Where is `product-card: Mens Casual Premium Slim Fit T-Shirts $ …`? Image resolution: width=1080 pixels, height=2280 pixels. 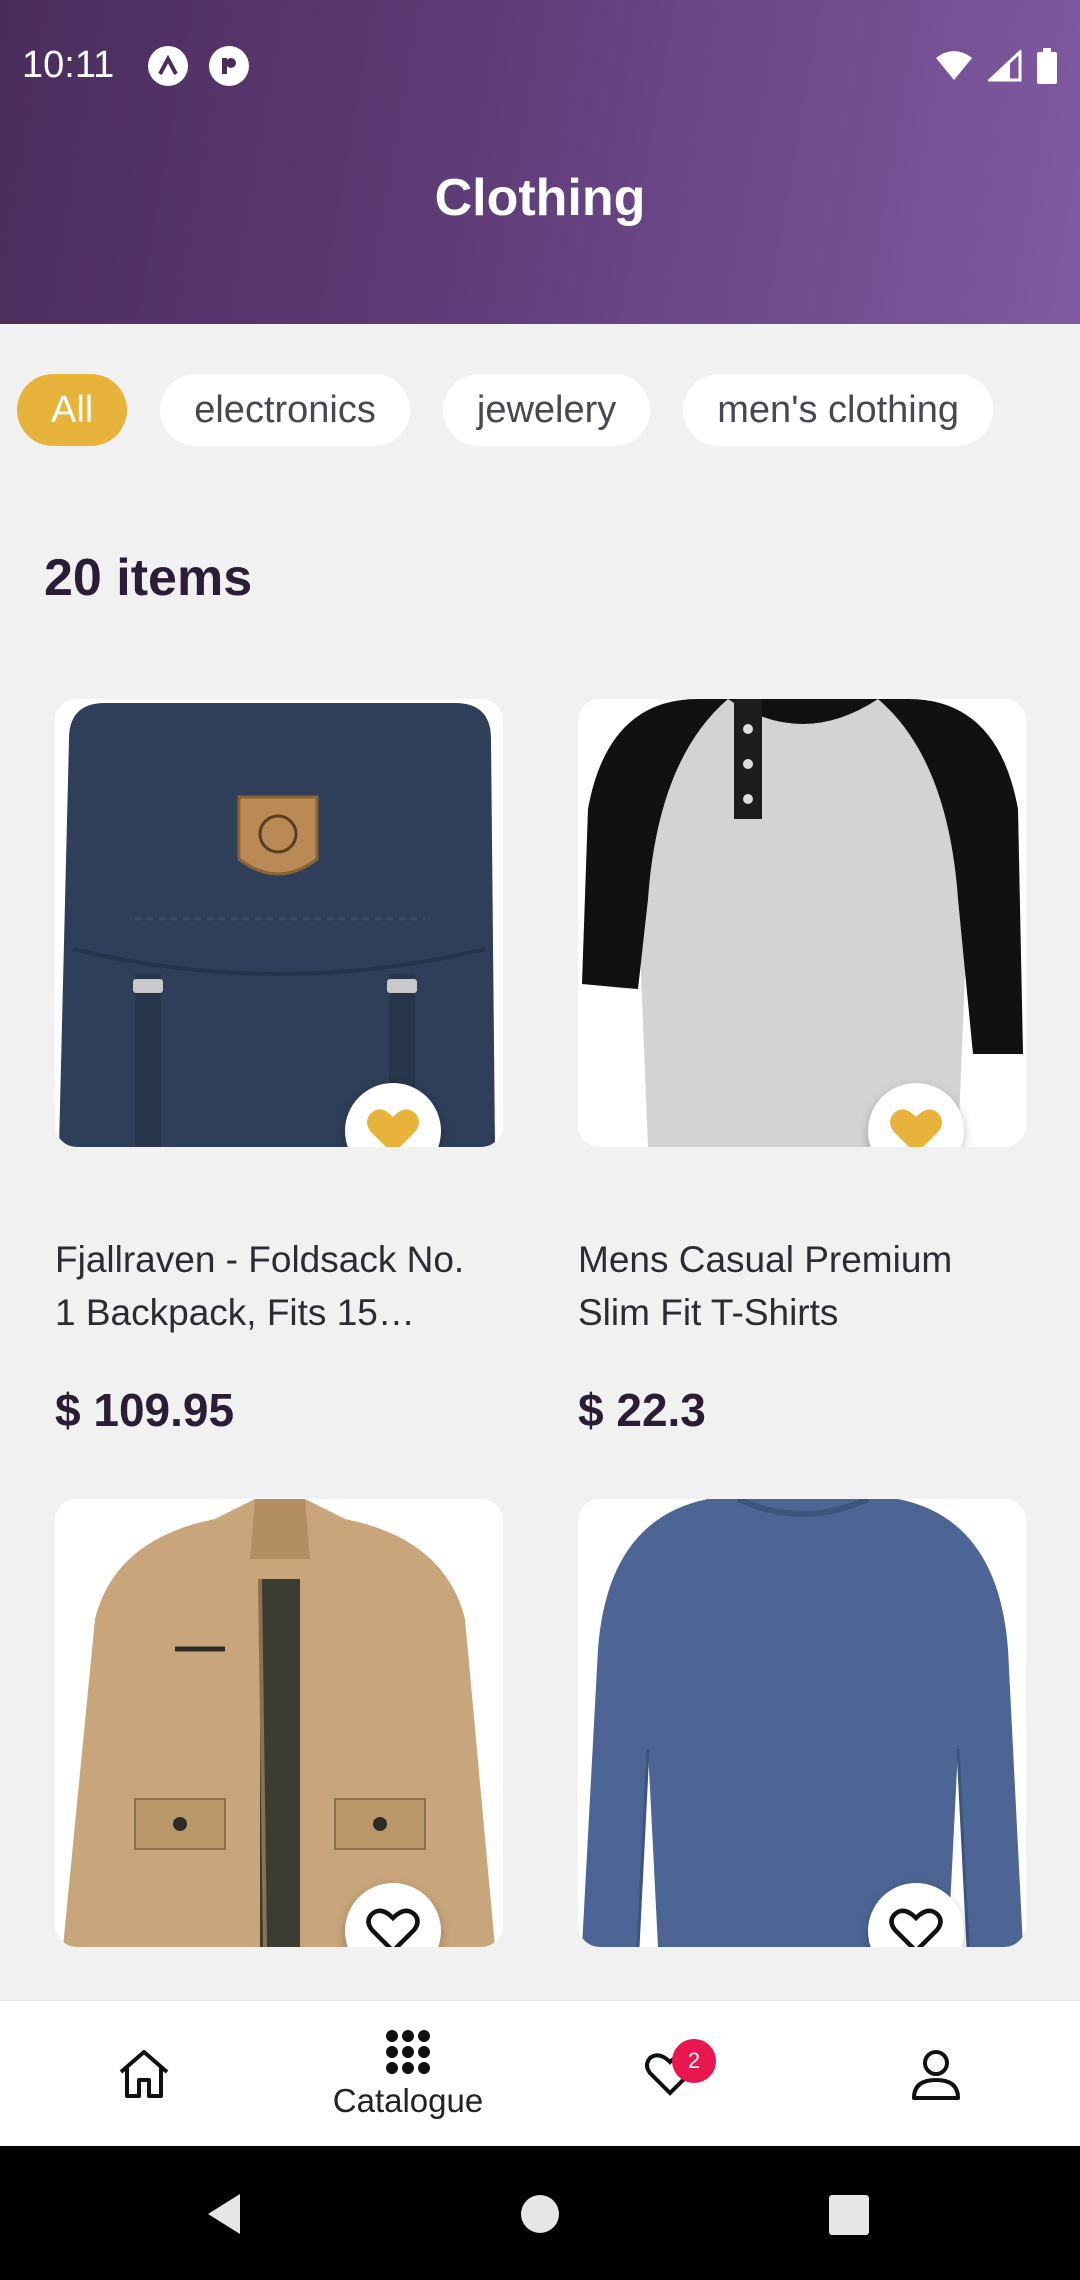 product-card: Mens Casual Premium Slim Fit T-Shirts $ … is located at coordinates (802, 1067).